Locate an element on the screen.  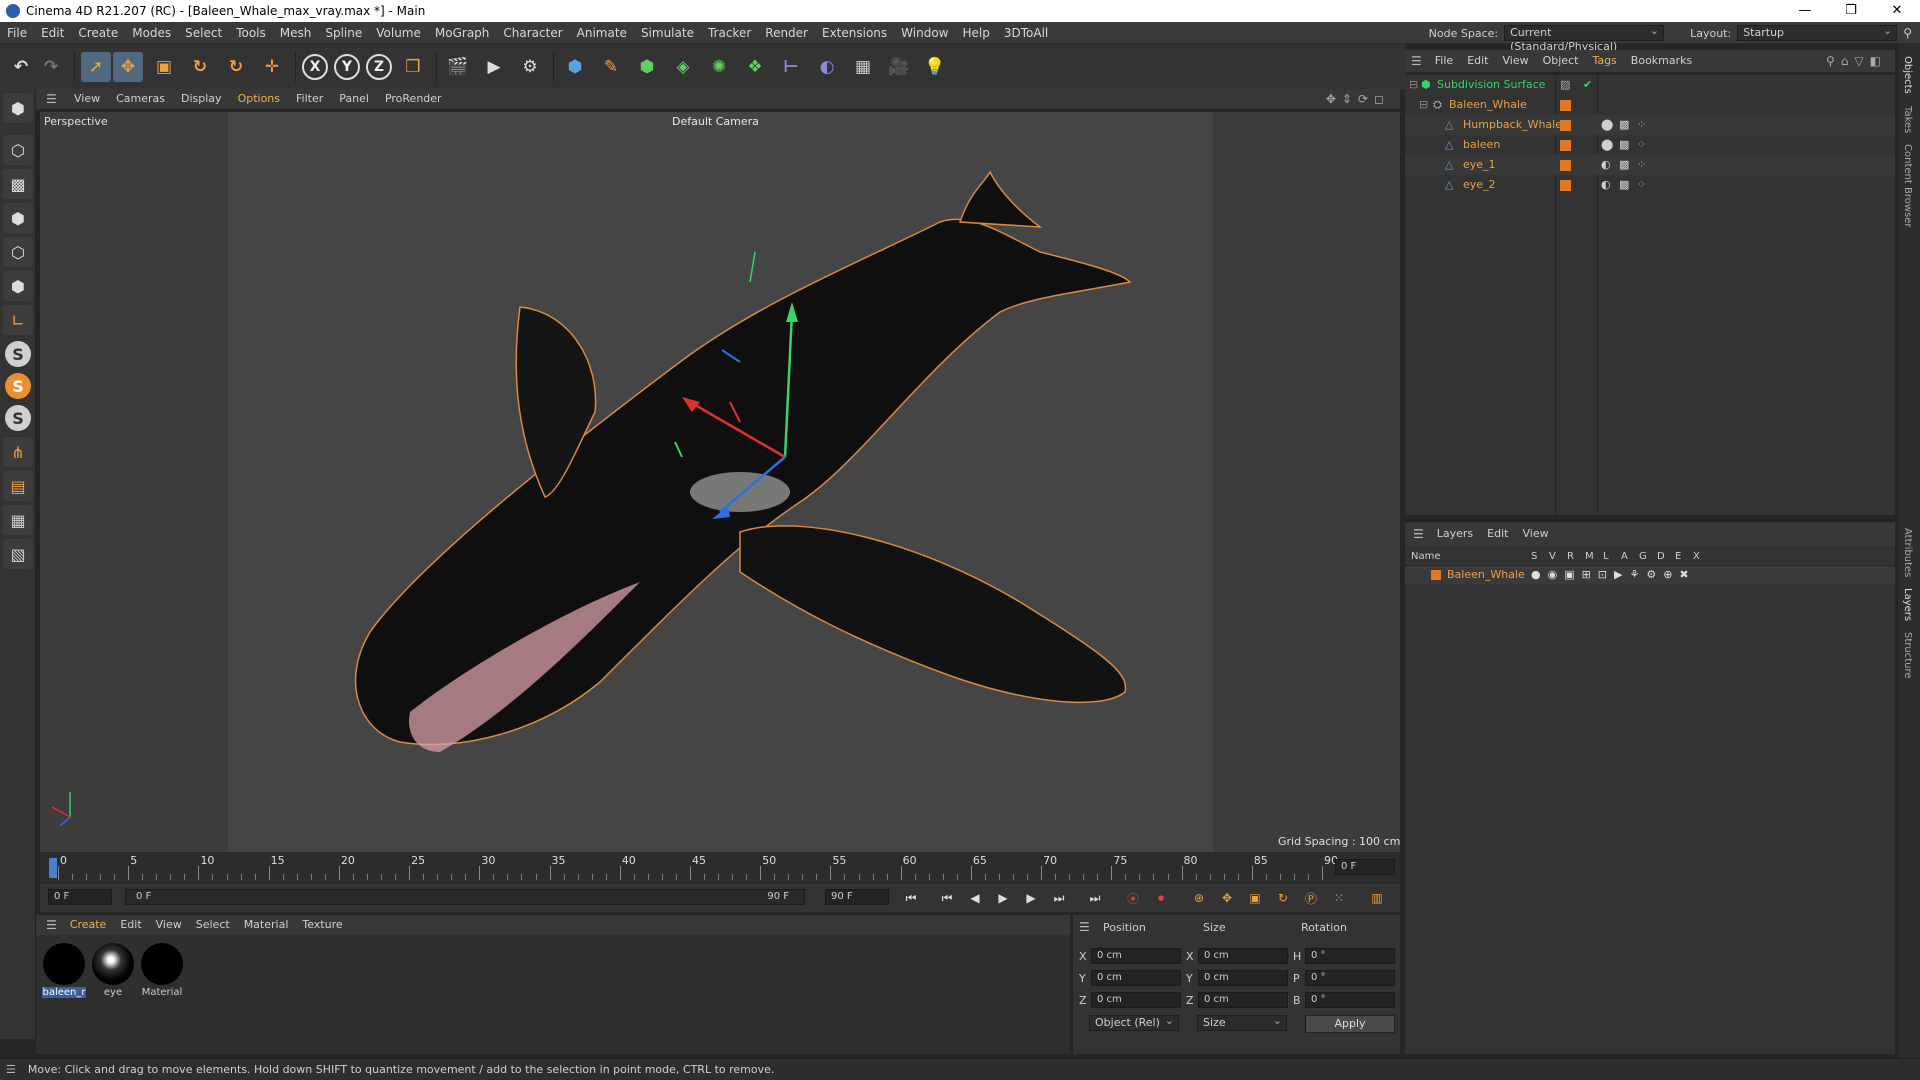
workplane-icon: ▤ is located at coordinates (18, 486).